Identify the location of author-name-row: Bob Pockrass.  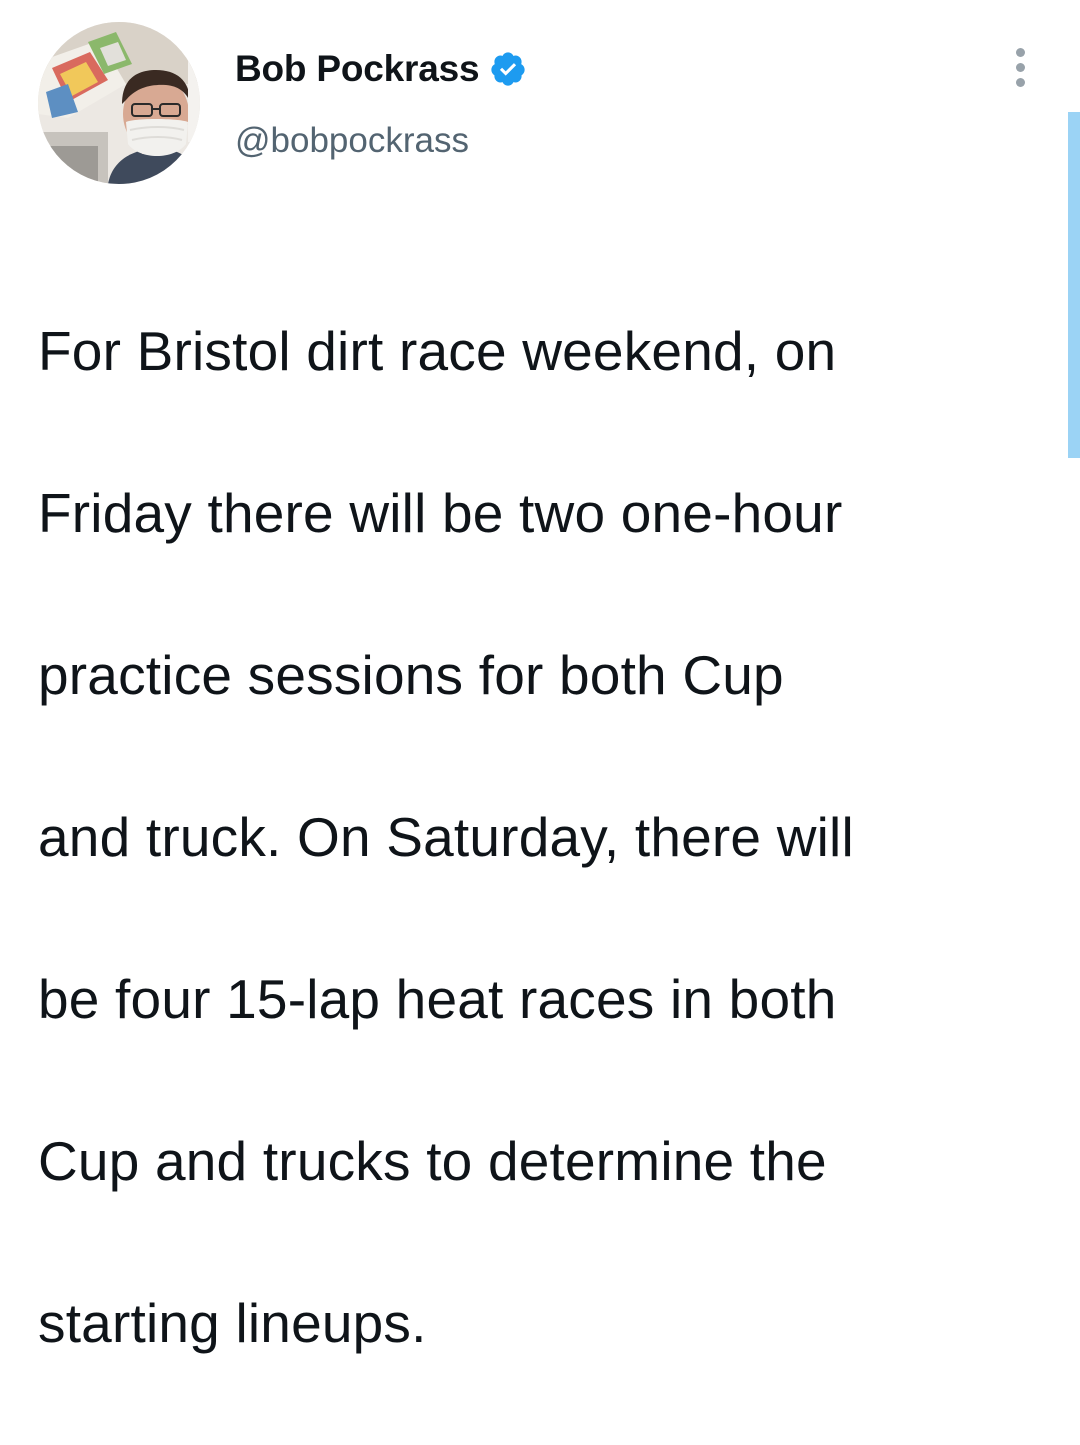
(381, 69).